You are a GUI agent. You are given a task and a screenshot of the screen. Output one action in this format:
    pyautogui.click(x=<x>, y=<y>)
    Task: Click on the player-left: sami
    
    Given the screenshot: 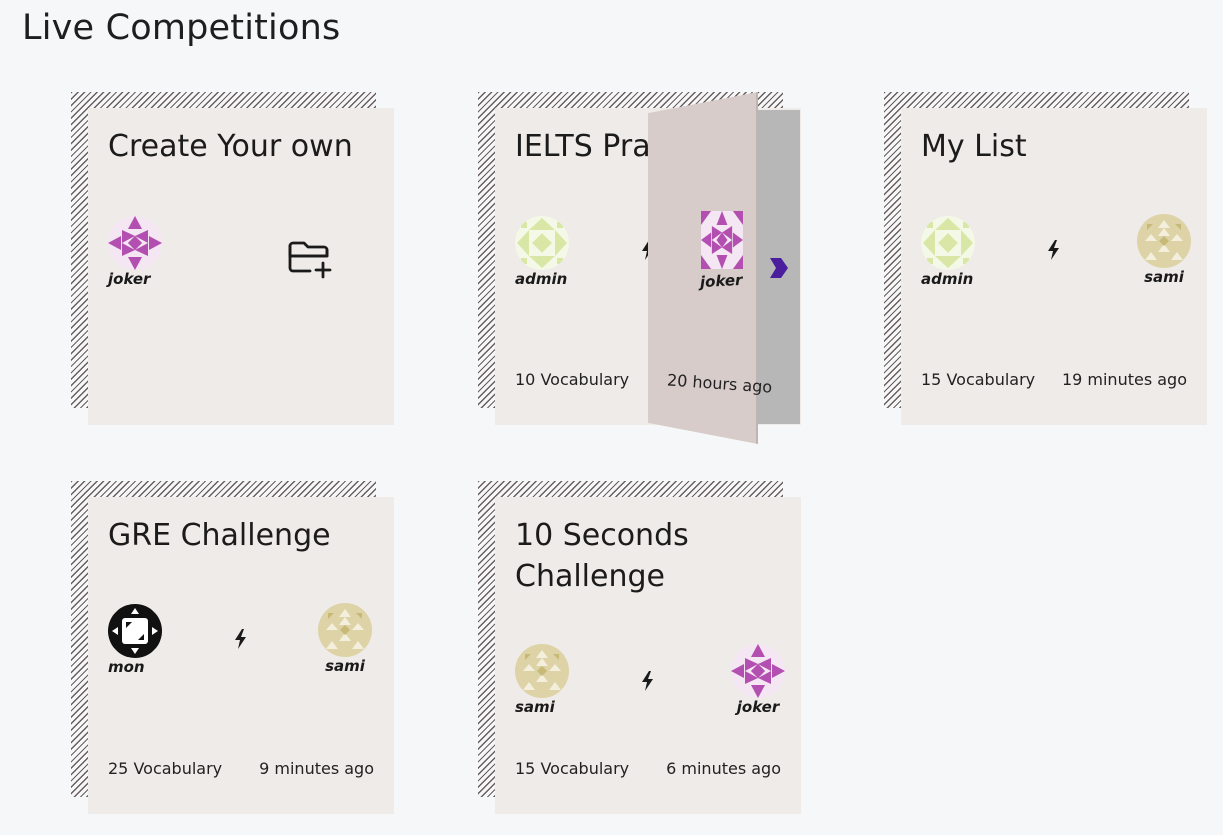 What is the action you would take?
    pyautogui.click(x=550, y=680)
    